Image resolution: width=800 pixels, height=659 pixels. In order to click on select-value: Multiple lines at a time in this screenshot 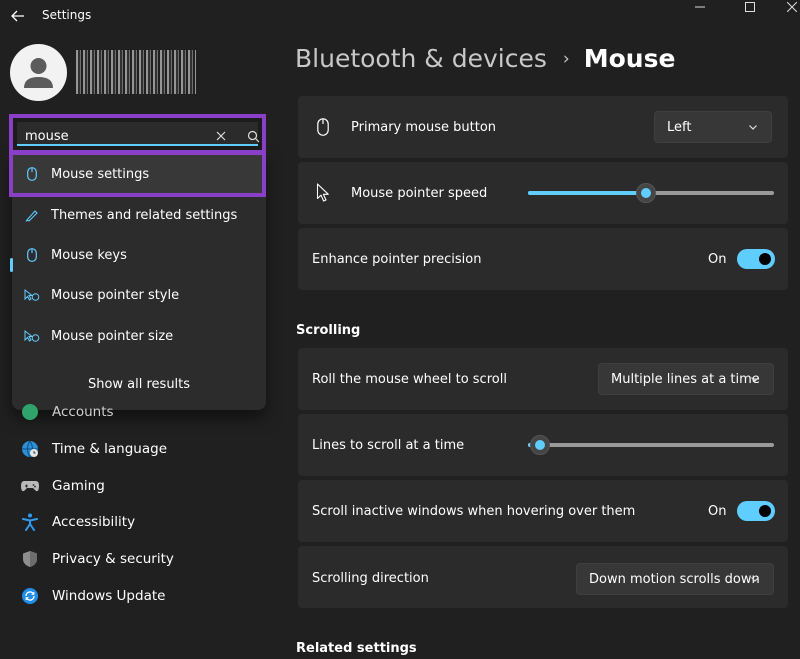, I will do `click(685, 379)`.